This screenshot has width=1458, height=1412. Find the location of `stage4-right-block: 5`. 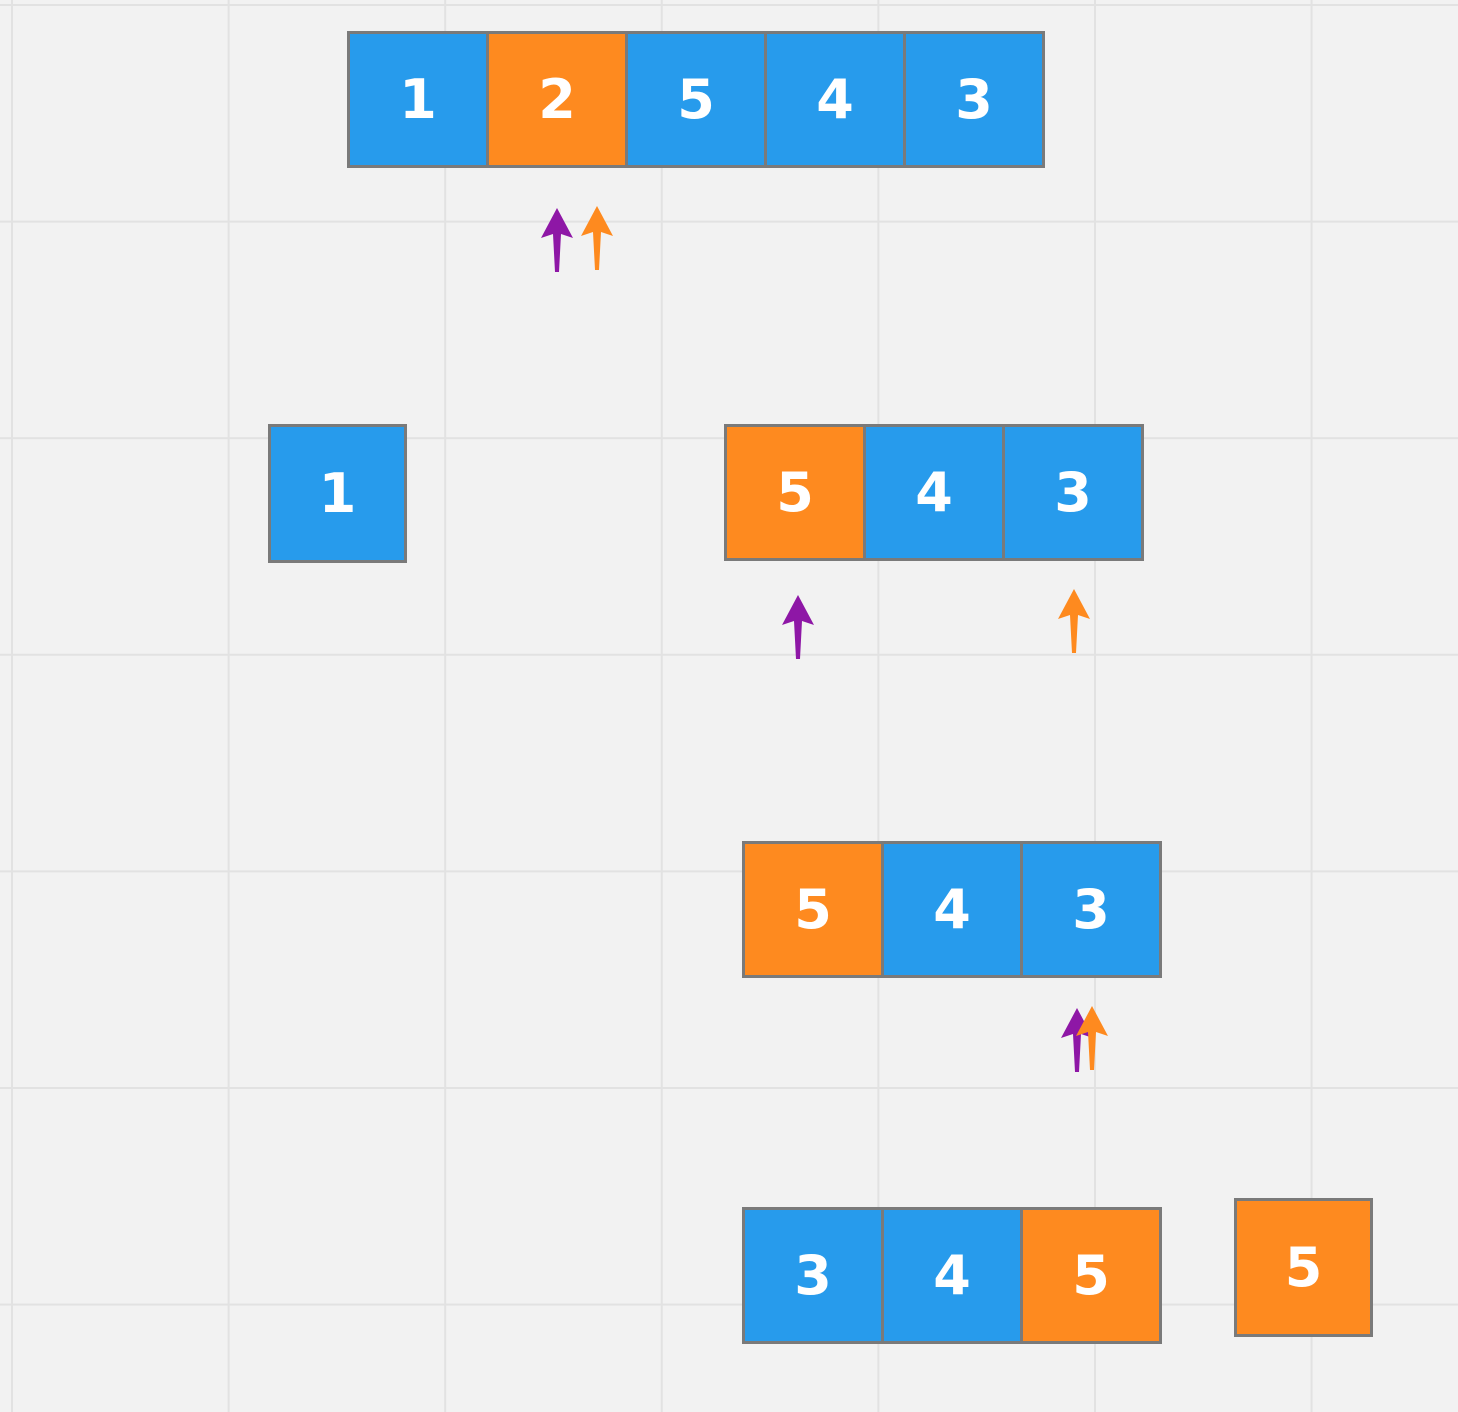

stage4-right-block: 5 is located at coordinates (1303, 1267).